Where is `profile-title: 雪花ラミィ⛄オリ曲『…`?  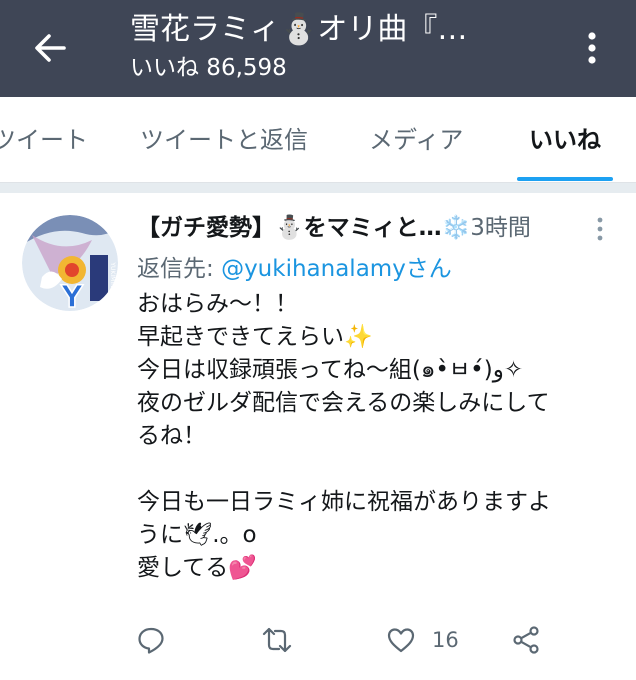
profile-title: 雪花ラミィ⛄オリ曲『… is located at coordinates (299, 29).